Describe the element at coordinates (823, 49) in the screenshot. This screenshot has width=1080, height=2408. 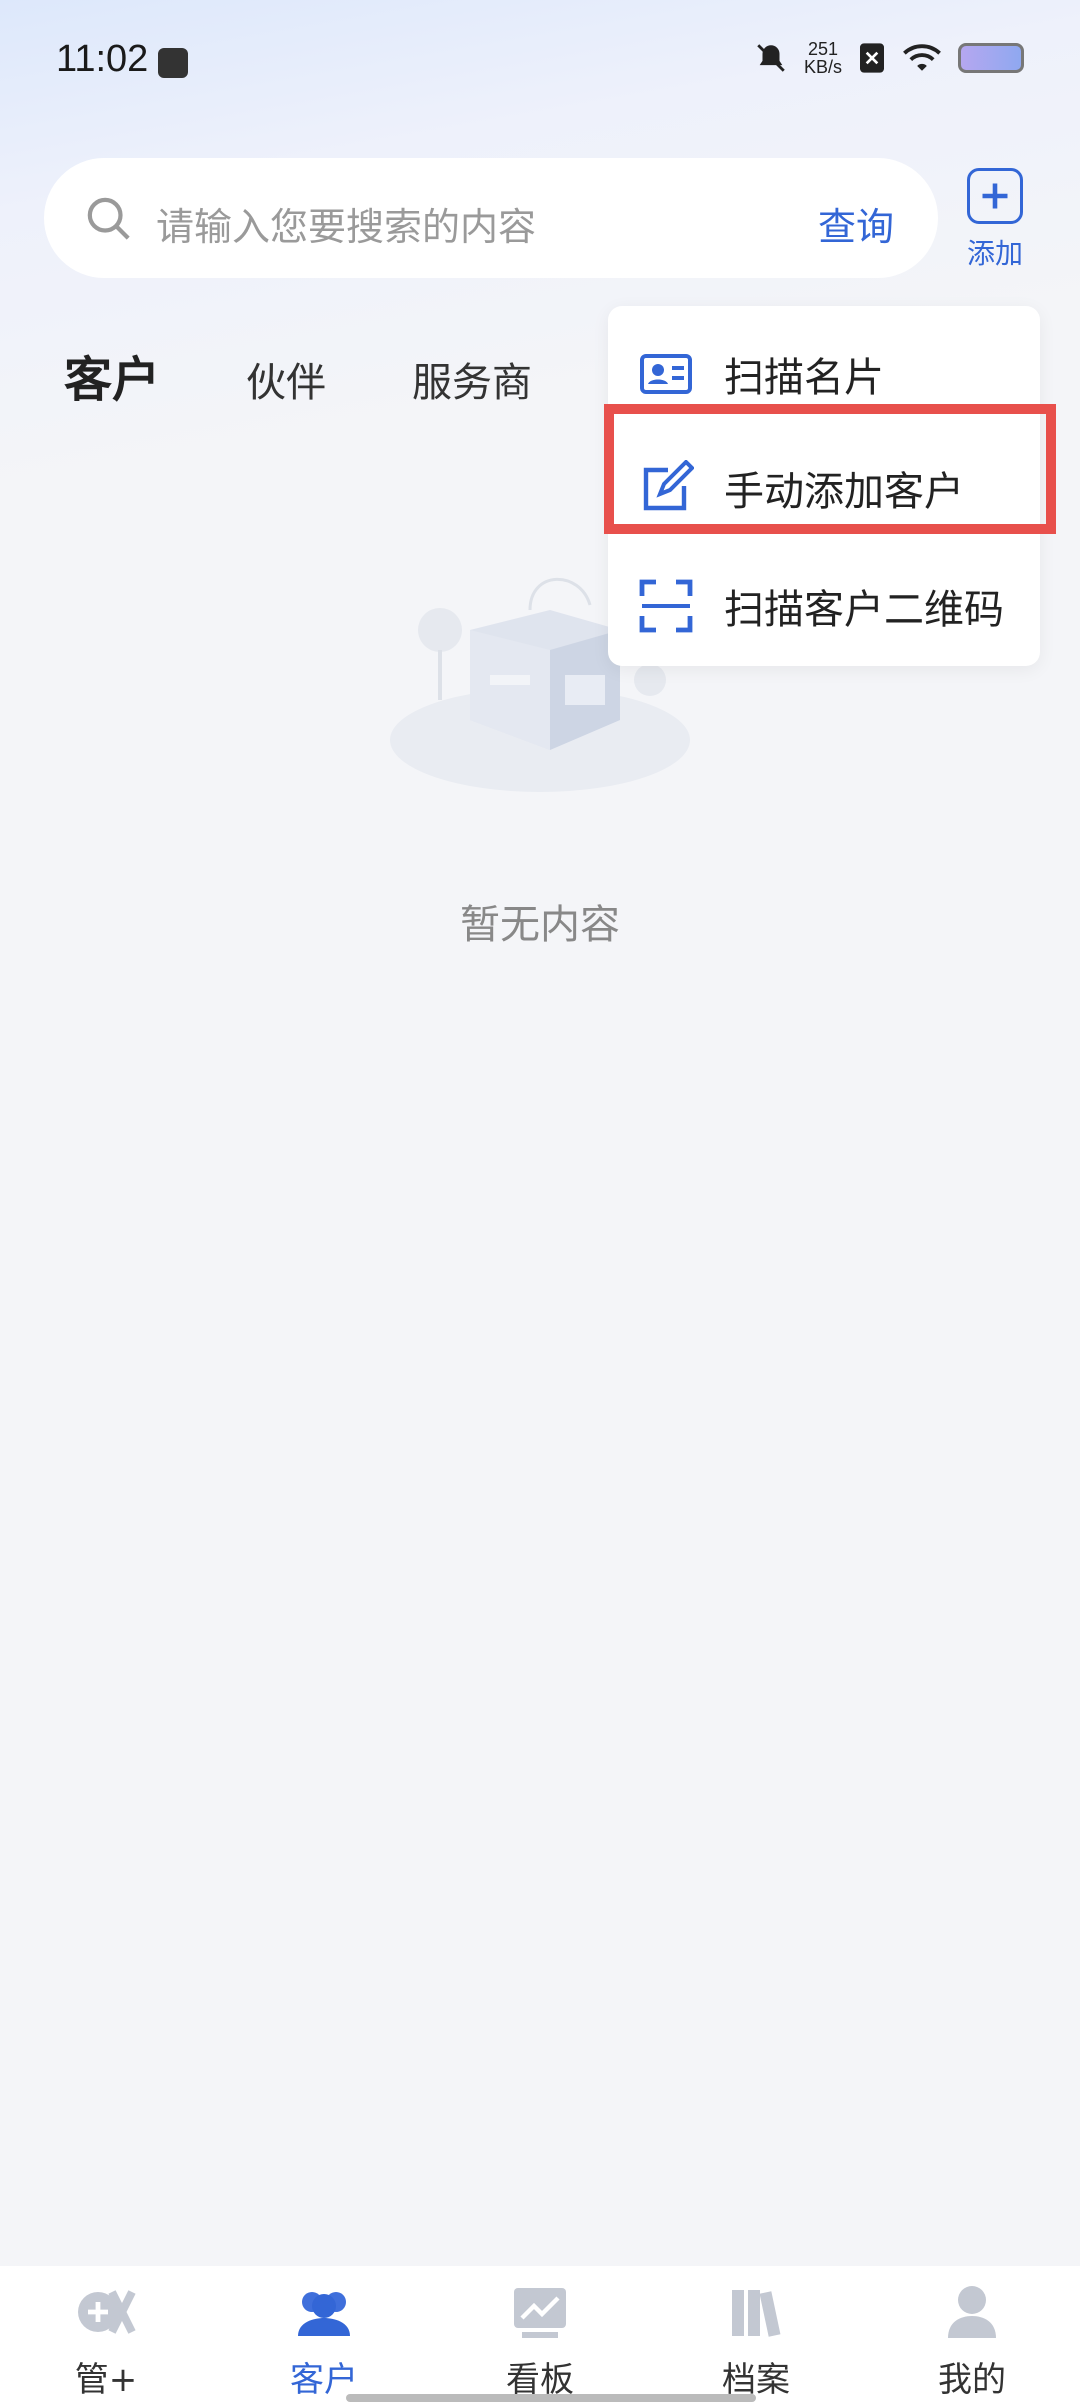
I see `network-speed-value: 251` at that location.